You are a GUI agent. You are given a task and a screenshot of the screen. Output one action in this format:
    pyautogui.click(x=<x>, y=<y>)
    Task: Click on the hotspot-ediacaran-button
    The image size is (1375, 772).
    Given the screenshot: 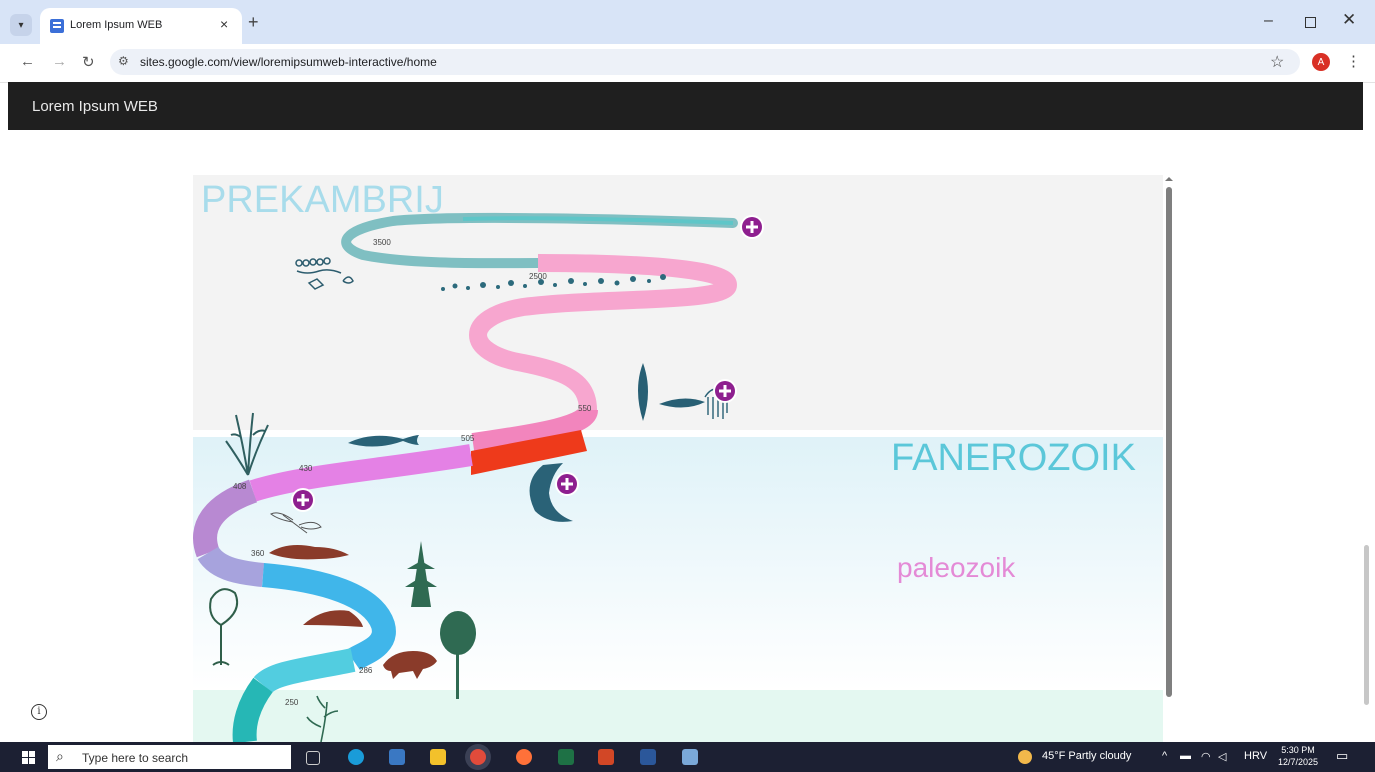 What is the action you would take?
    pyautogui.click(x=725, y=391)
    